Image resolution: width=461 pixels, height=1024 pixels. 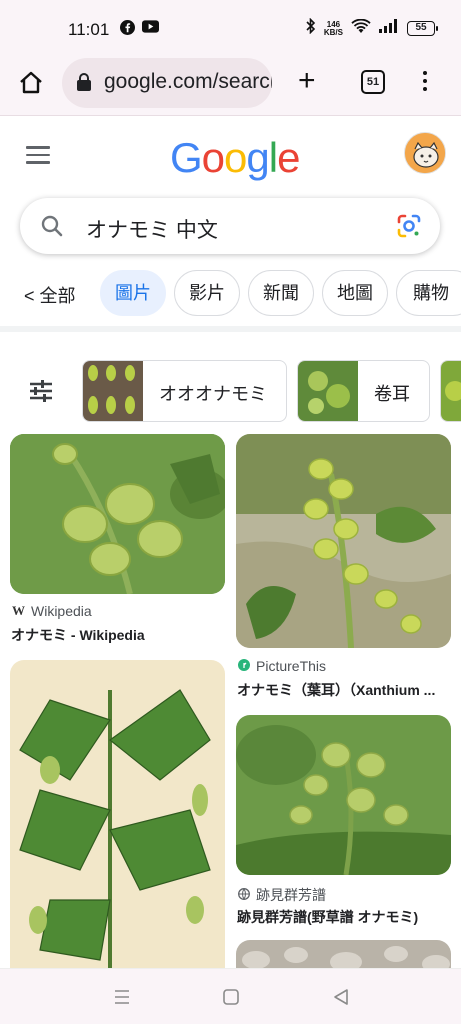 What do you see at coordinates (50, 295) in the screenshot?
I see `back-to-all-button: < 全部` at bounding box center [50, 295].